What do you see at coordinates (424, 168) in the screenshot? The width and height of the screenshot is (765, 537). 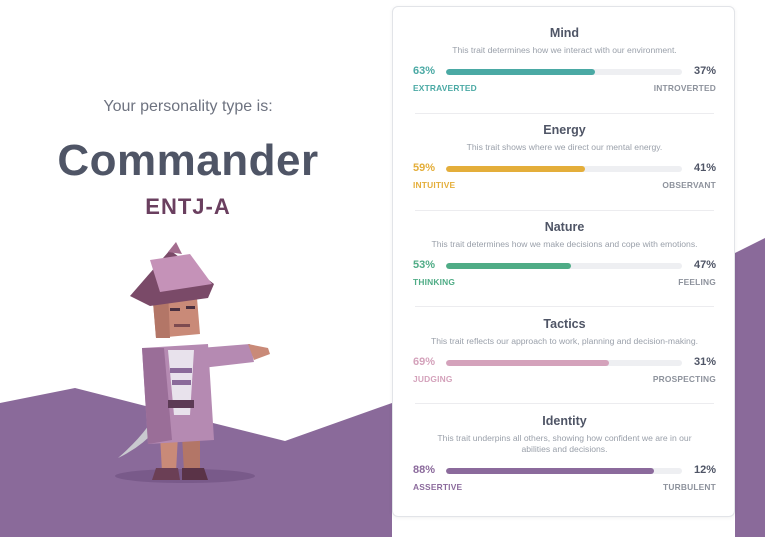 I see `trait-left-percent: 59%` at bounding box center [424, 168].